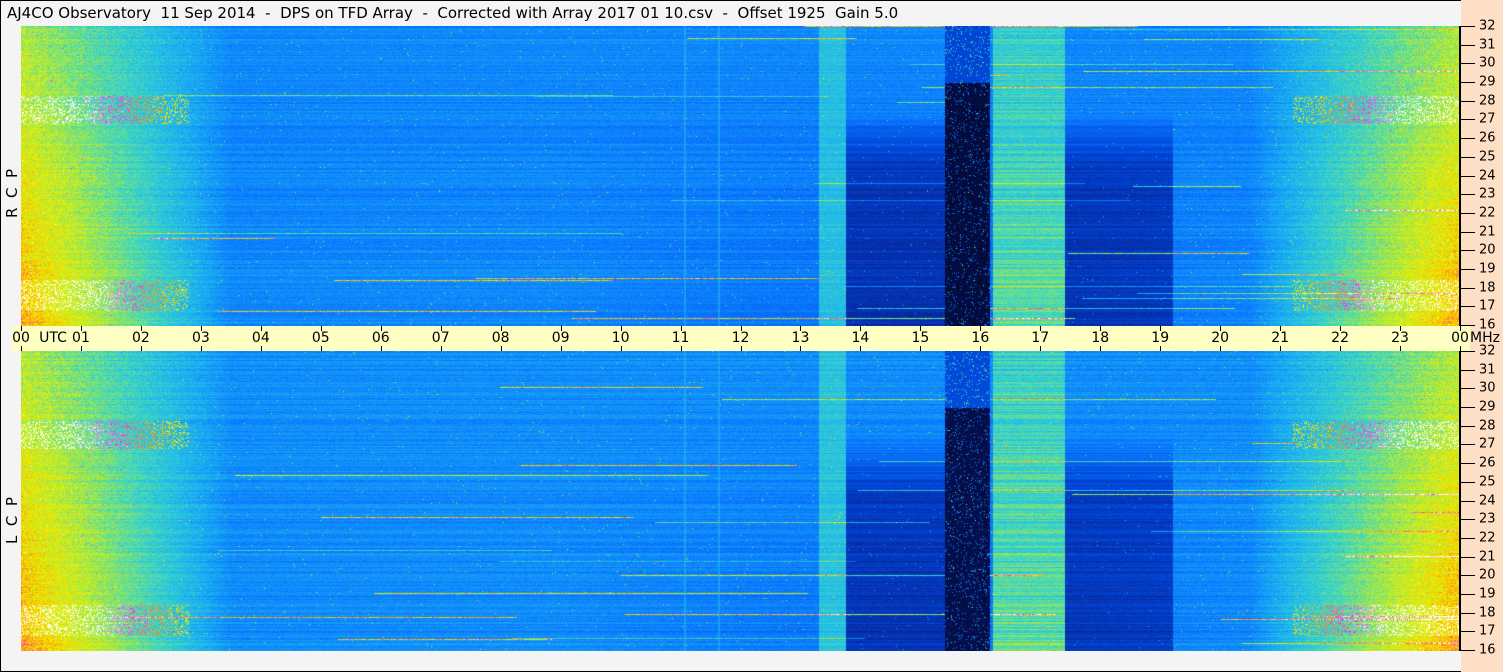 The width and height of the screenshot is (1503, 672). Describe the element at coordinates (1400, 338) in the screenshot. I see `time-tick-label: 23` at that location.